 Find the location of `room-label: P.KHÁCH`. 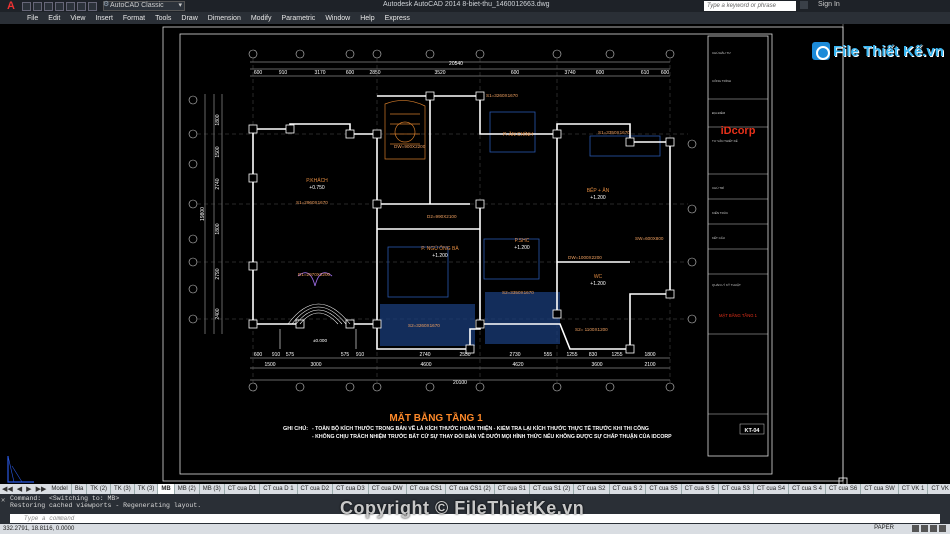

room-label: P.KHÁCH is located at coordinates (317, 180).